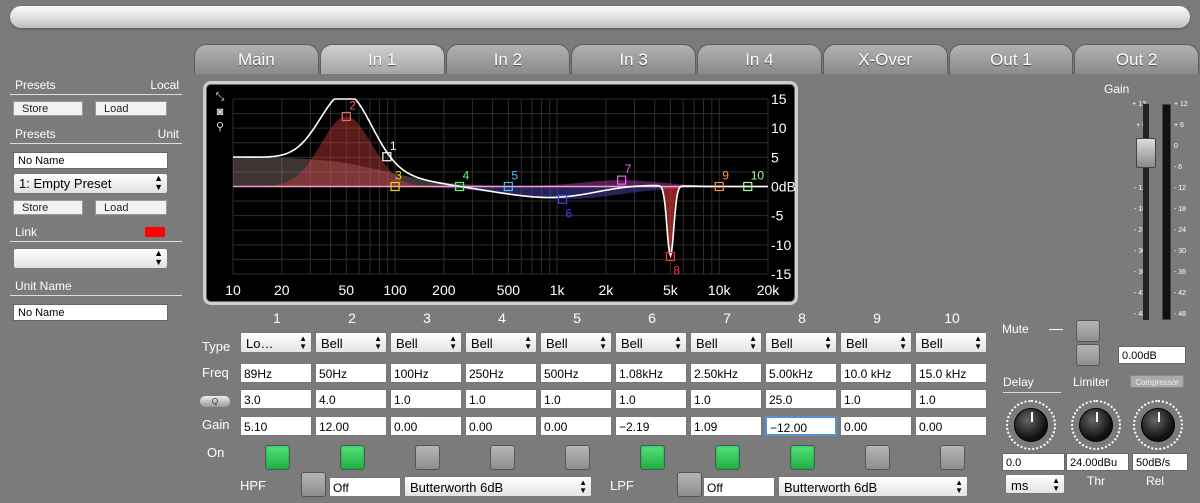  What do you see at coordinates (1096, 425) in the screenshot?
I see `threshold-knob` at bounding box center [1096, 425].